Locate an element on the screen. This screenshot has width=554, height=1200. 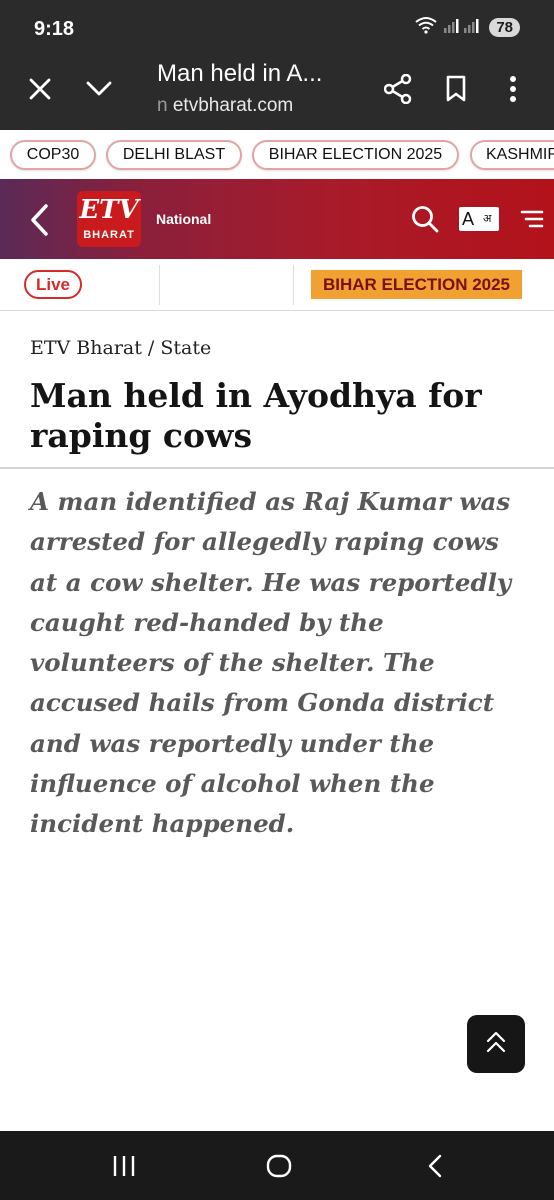
live-button: Live is located at coordinates (53, 284).